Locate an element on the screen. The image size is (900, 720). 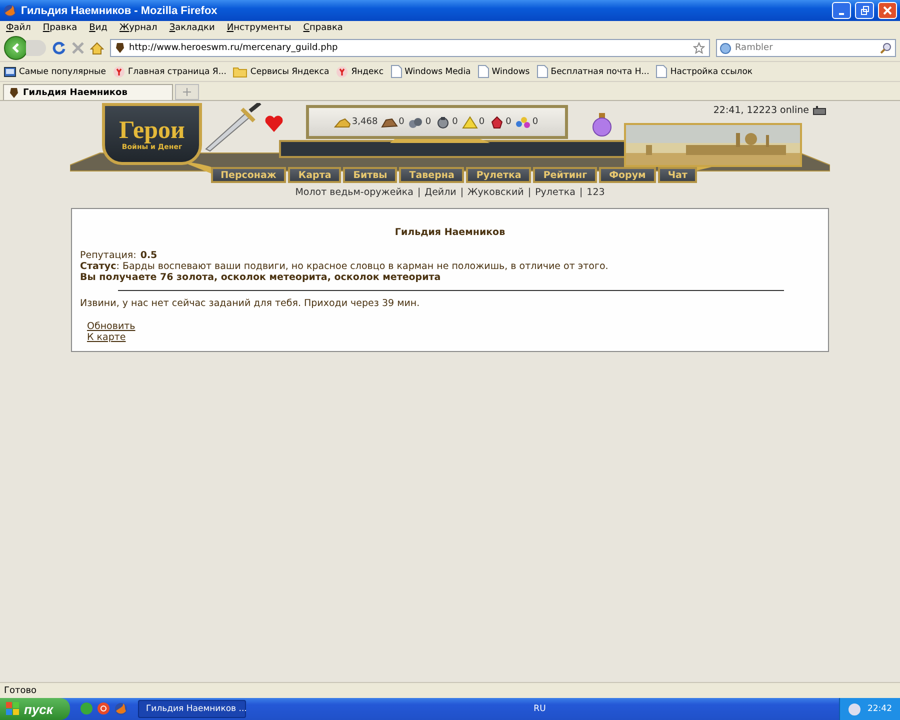
restore-icon is located at coordinates (864, 10).